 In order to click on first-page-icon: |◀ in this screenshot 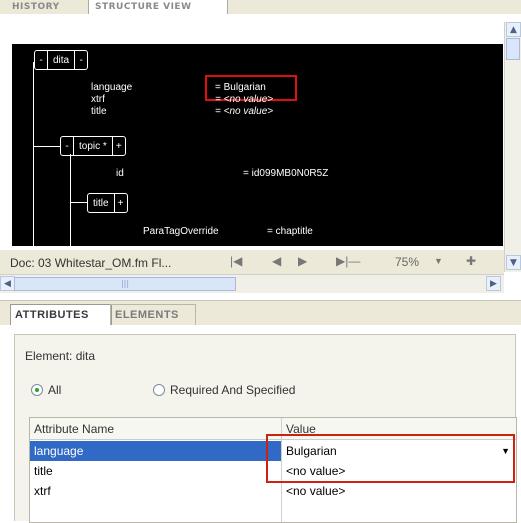, I will do `click(236, 261)`.